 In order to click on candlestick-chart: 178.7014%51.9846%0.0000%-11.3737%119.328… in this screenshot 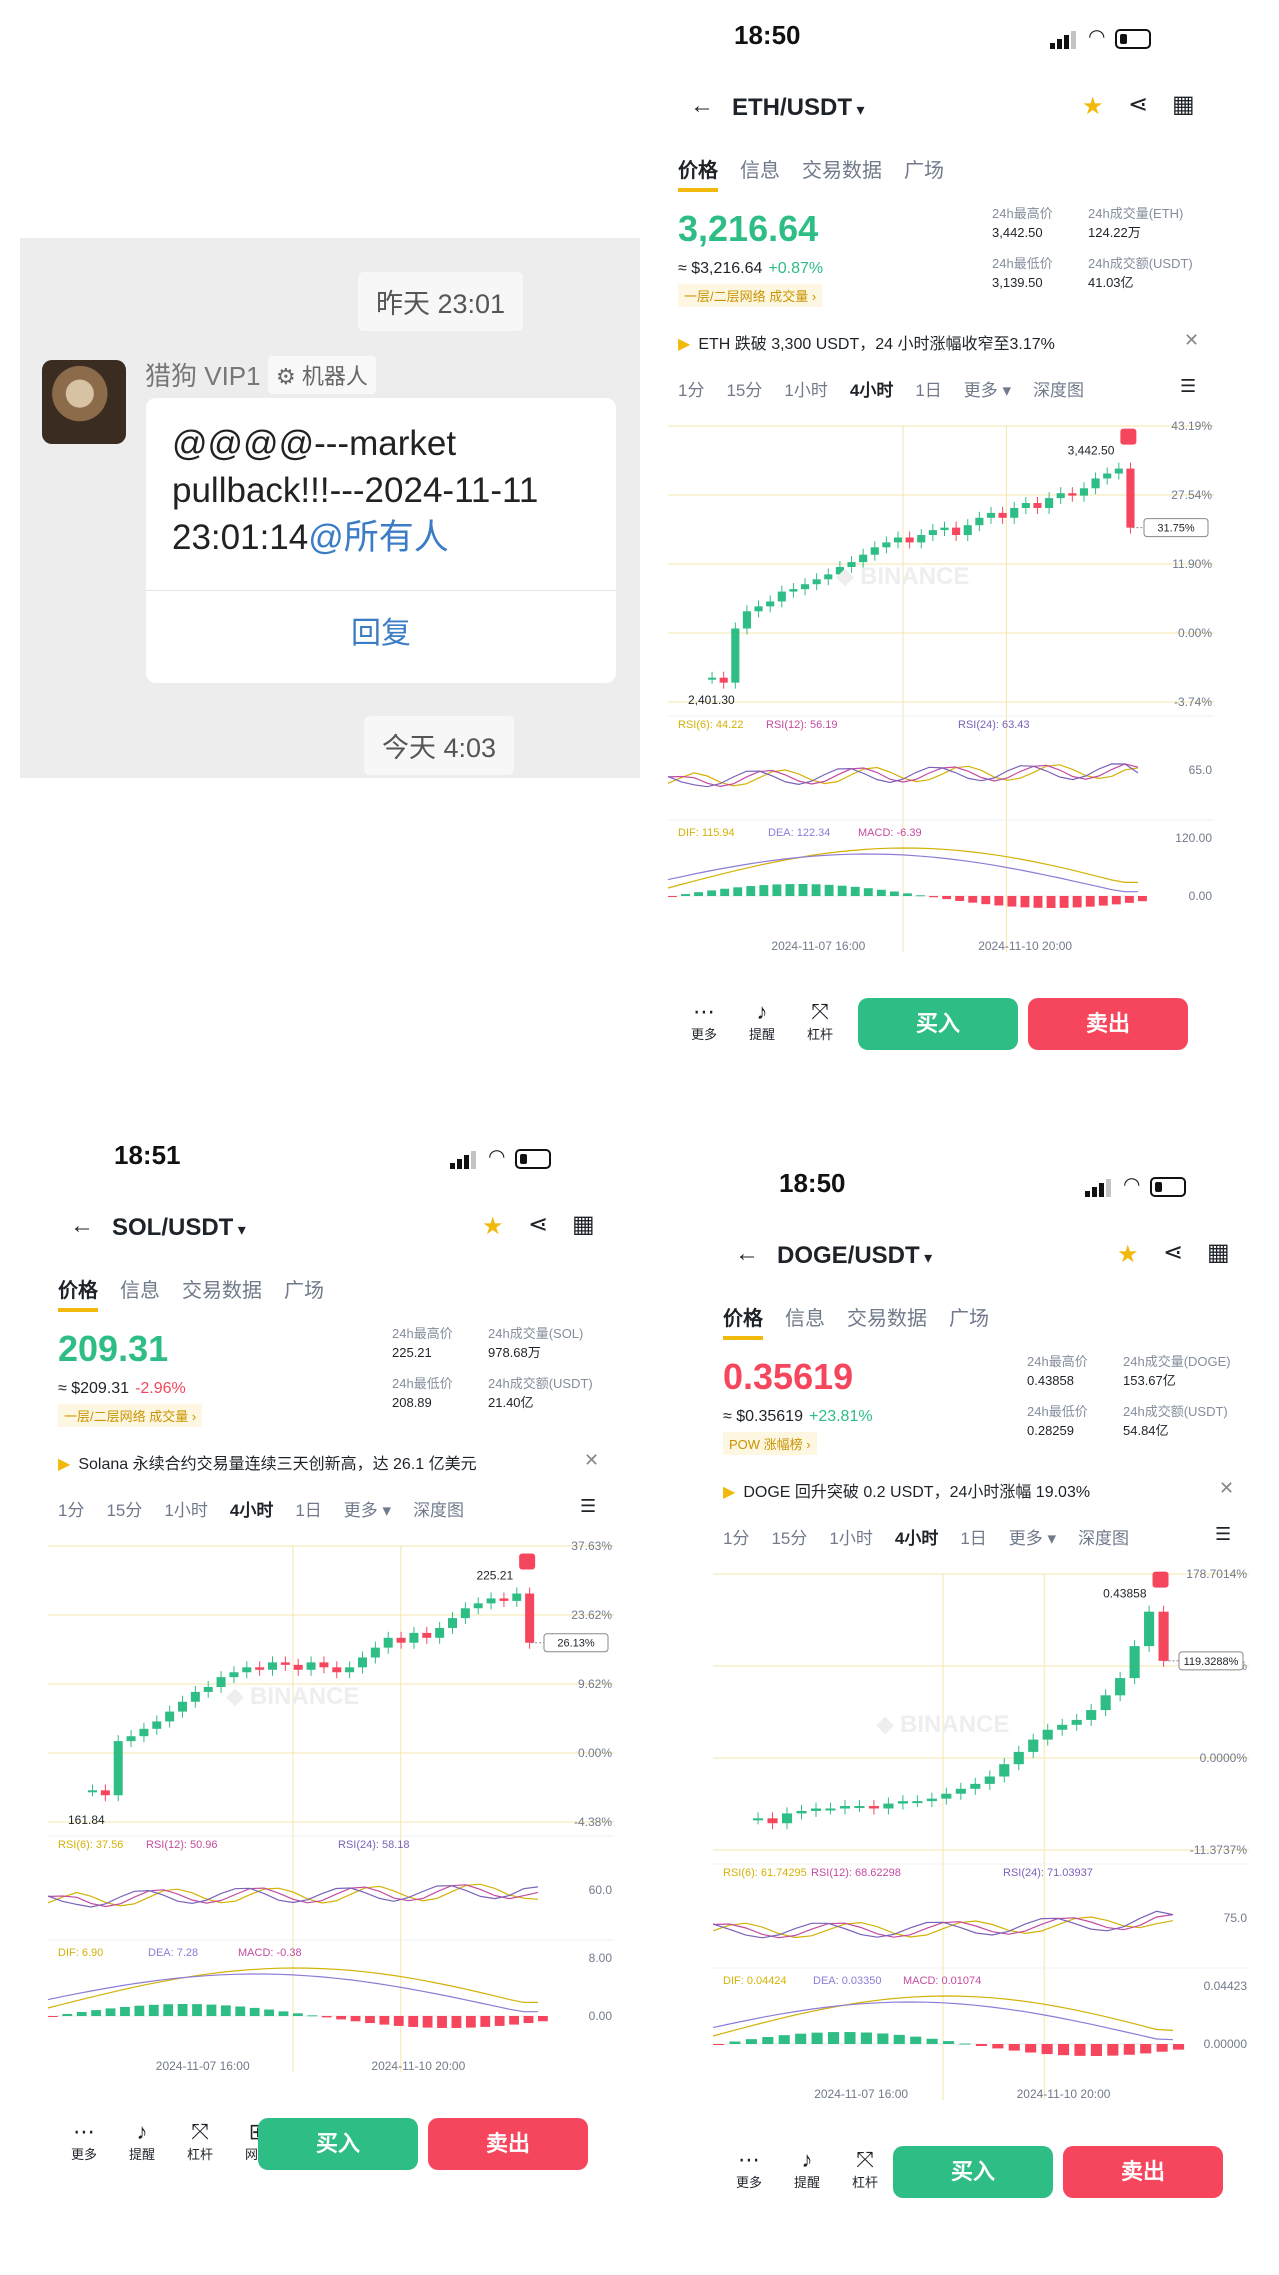, I will do `click(980, 1840)`.